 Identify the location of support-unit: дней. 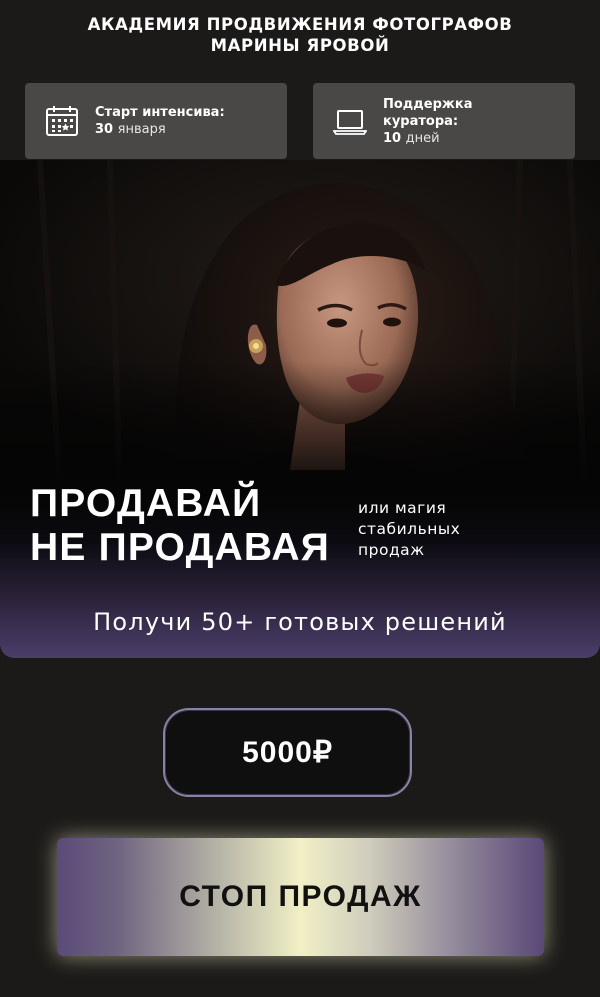
(422, 138).